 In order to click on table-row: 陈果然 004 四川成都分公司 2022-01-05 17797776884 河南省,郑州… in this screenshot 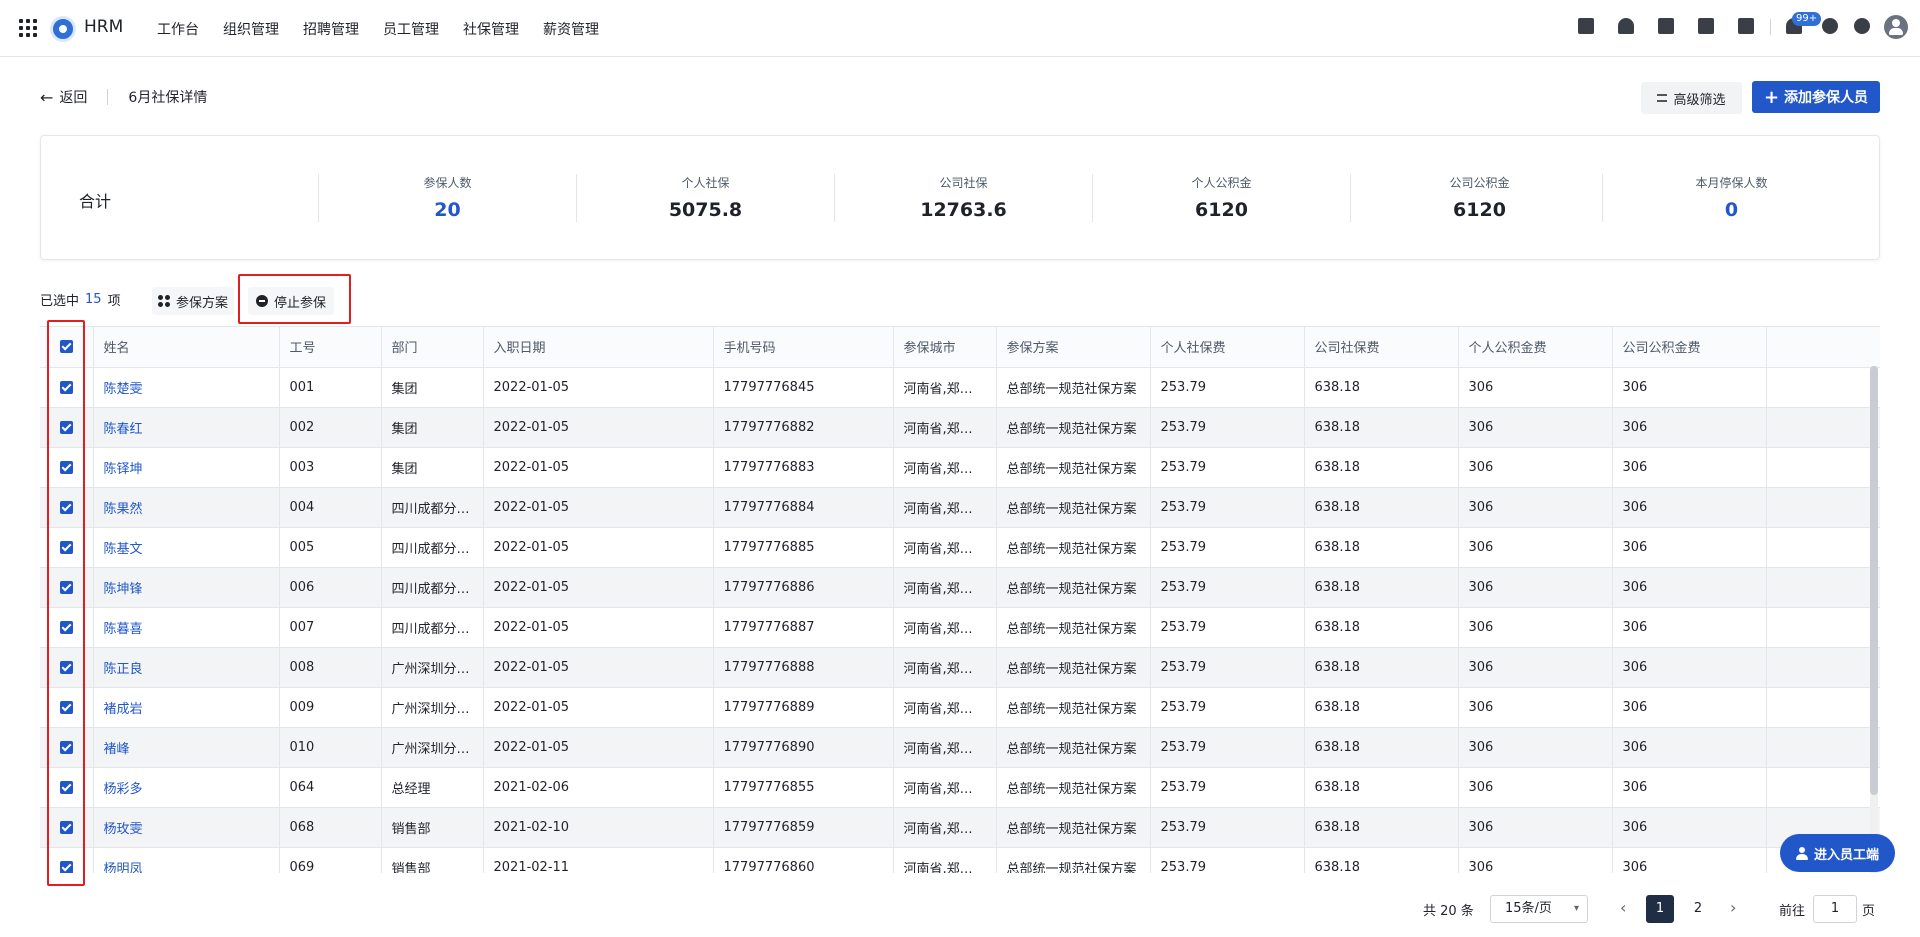, I will do `click(960, 507)`.